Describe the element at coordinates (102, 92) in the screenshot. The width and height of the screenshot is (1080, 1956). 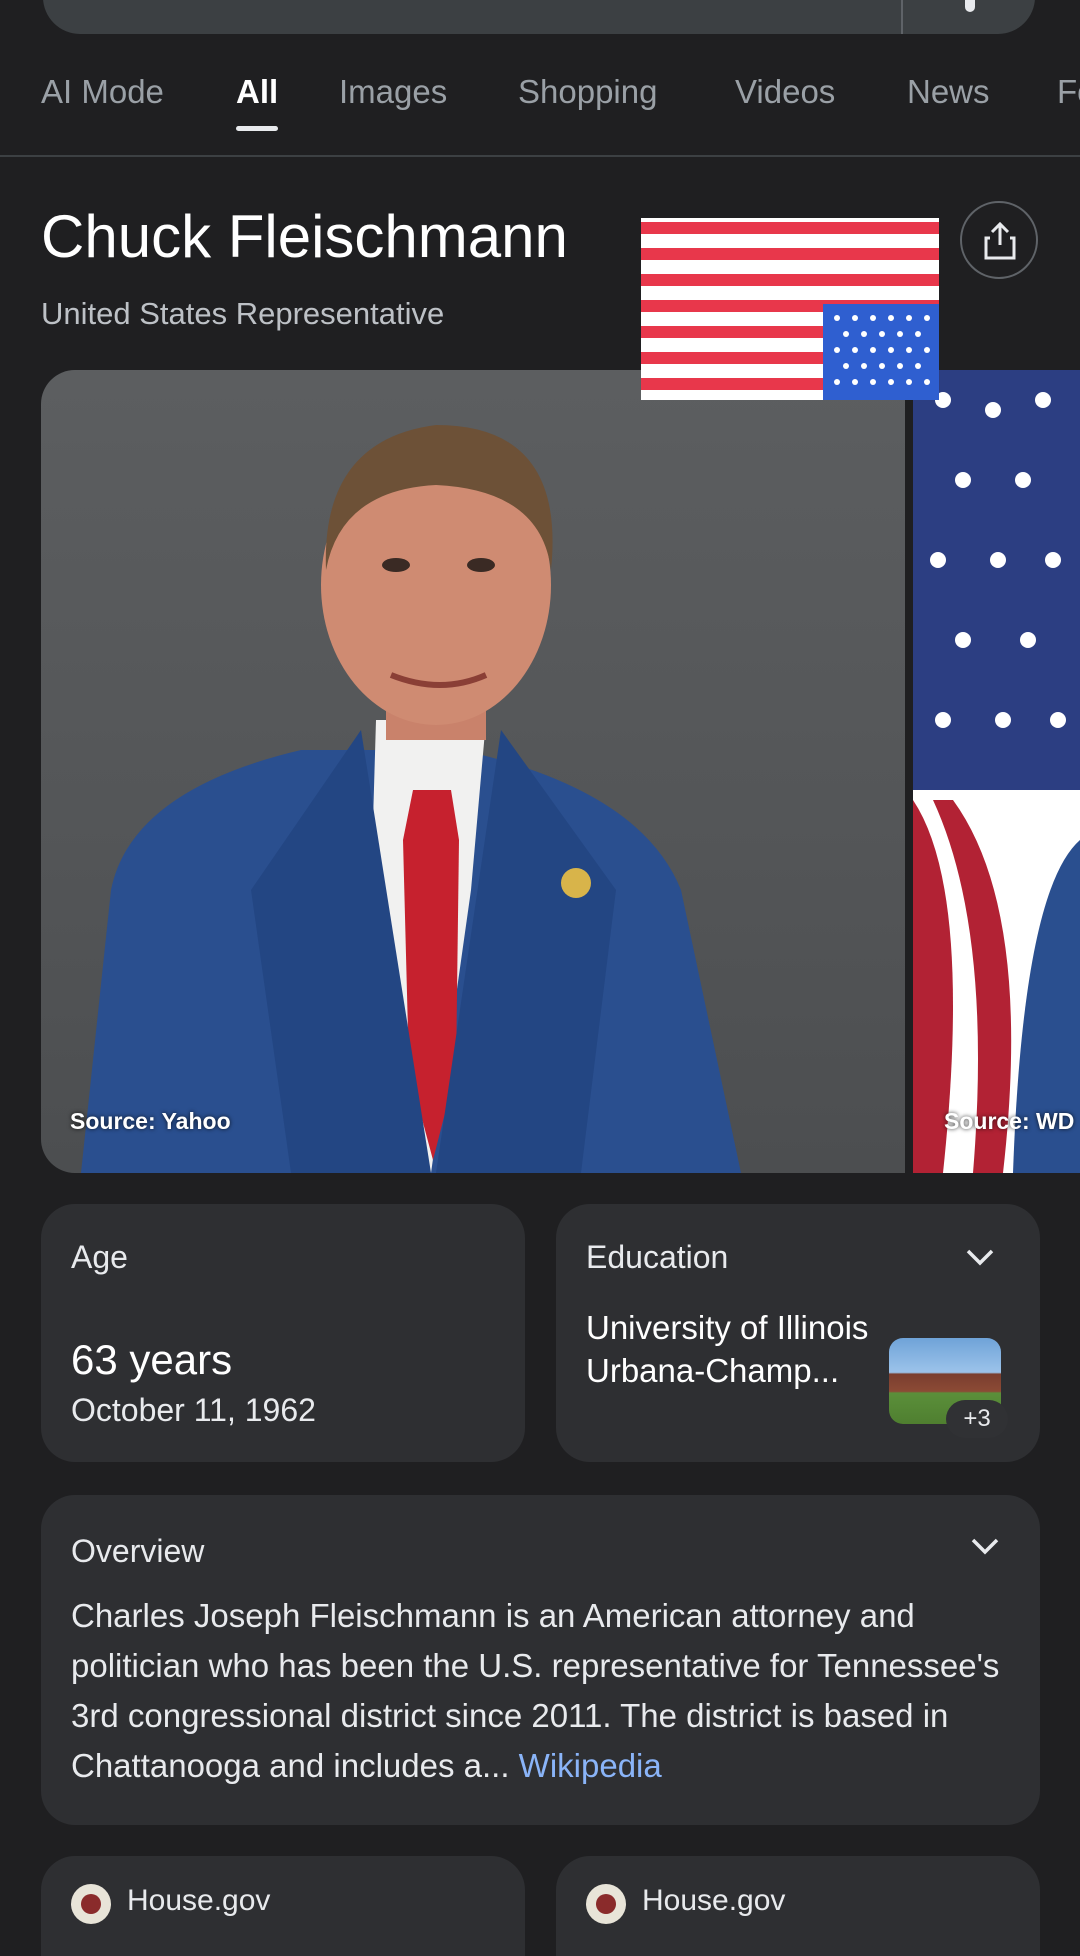
I see `tab-ai-mode: AI Mode` at that location.